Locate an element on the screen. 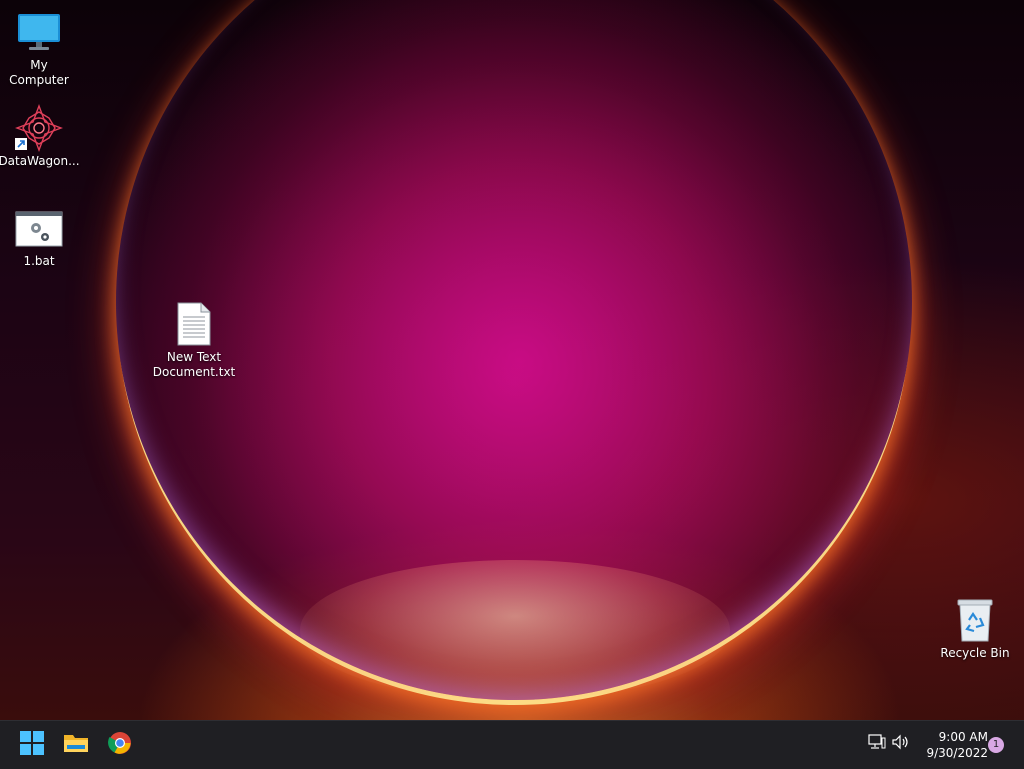 This screenshot has height=769, width=1024. windows-start-icon is located at coordinates (32, 745).